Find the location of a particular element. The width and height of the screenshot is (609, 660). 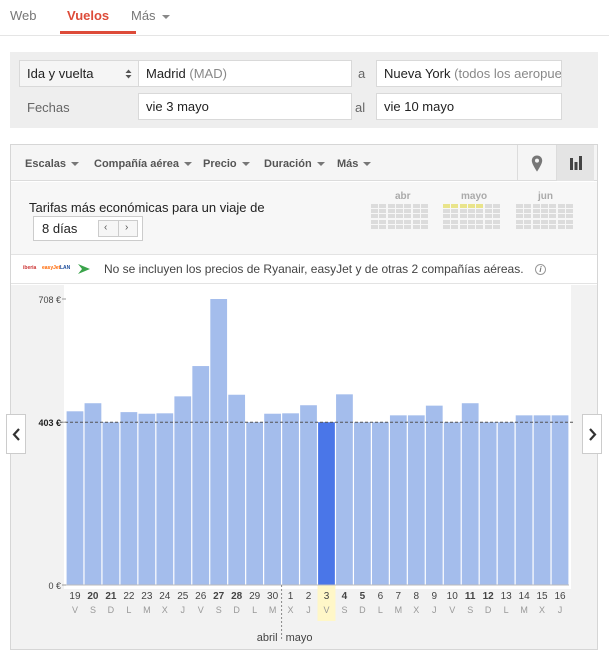

filter-escalas: Escalas is located at coordinates (52, 164).